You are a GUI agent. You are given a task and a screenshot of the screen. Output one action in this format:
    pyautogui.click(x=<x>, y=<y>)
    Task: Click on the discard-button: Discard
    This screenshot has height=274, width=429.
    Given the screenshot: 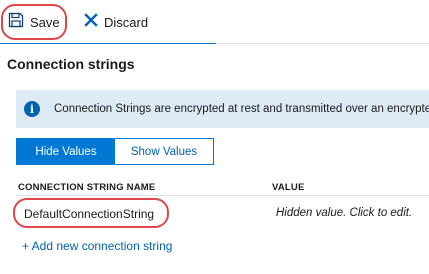 What is the action you would take?
    pyautogui.click(x=116, y=22)
    